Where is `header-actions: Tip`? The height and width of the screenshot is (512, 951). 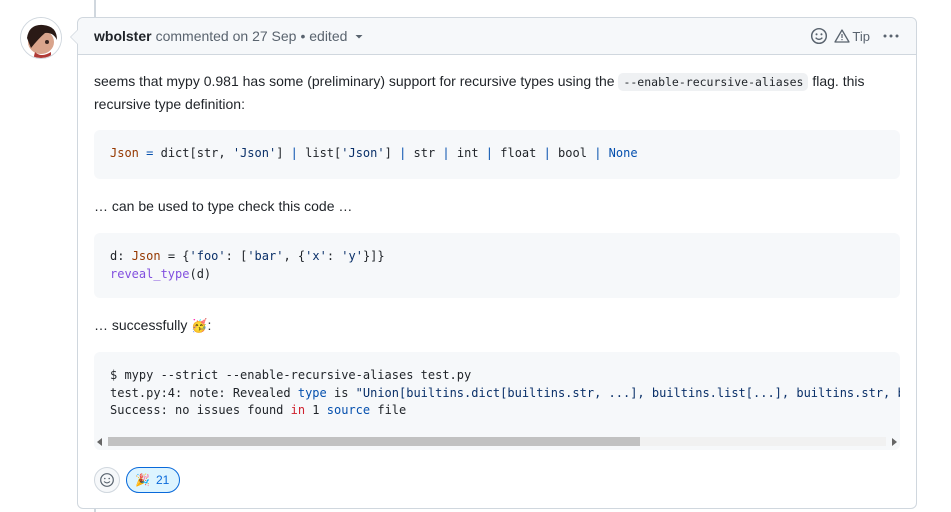 header-actions: Tip is located at coordinates (855, 36).